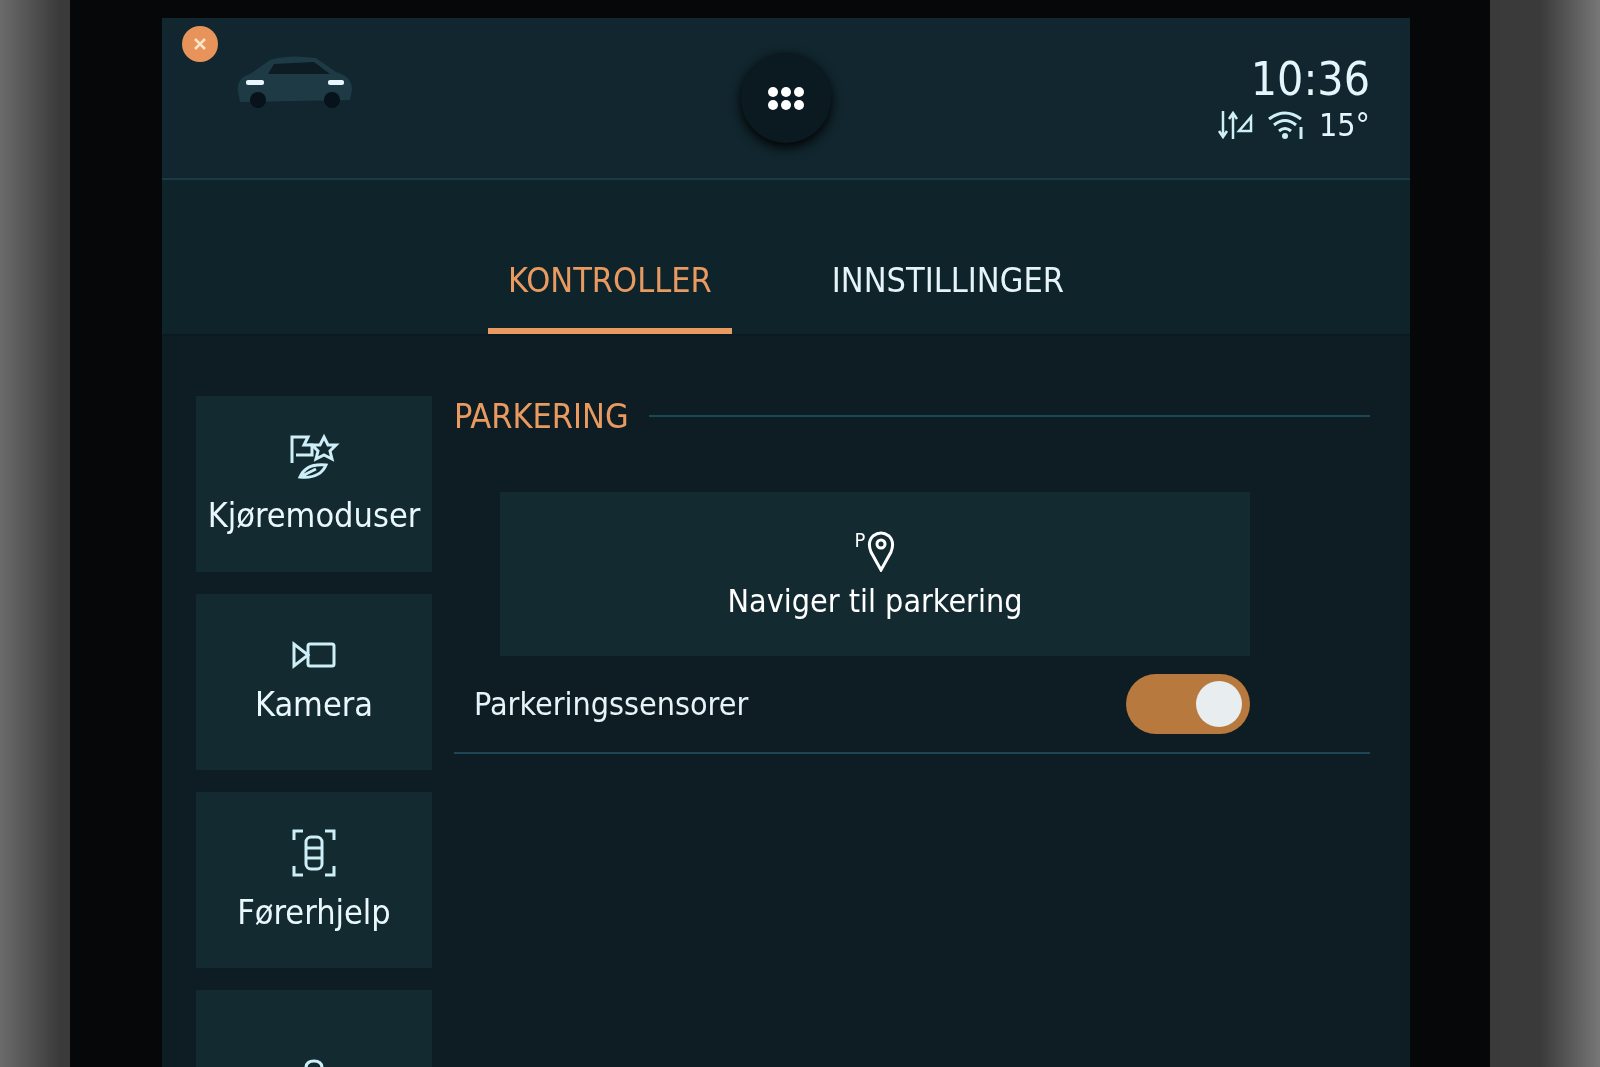 The width and height of the screenshot is (1600, 1067). I want to click on close-button, so click(200, 44).